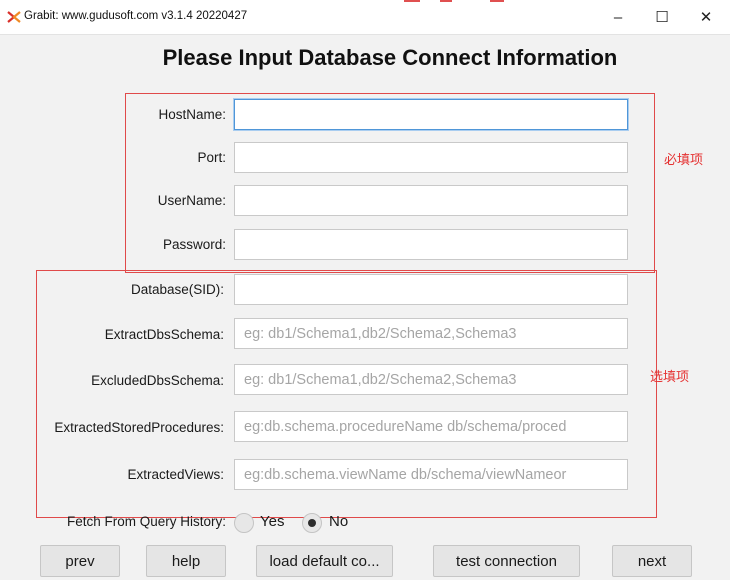  What do you see at coordinates (272, 521) in the screenshot?
I see `query-history-yes-label: Yes` at bounding box center [272, 521].